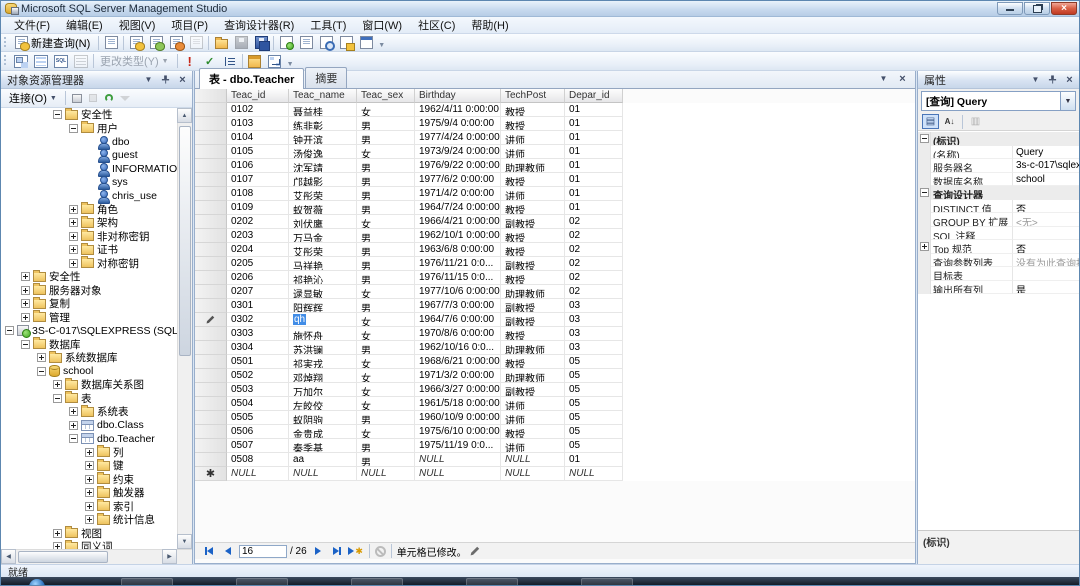 This screenshot has height=586, width=1080. What do you see at coordinates (533, 418) in the screenshot?
I see `grid-cell: 讲师` at bounding box center [533, 418].